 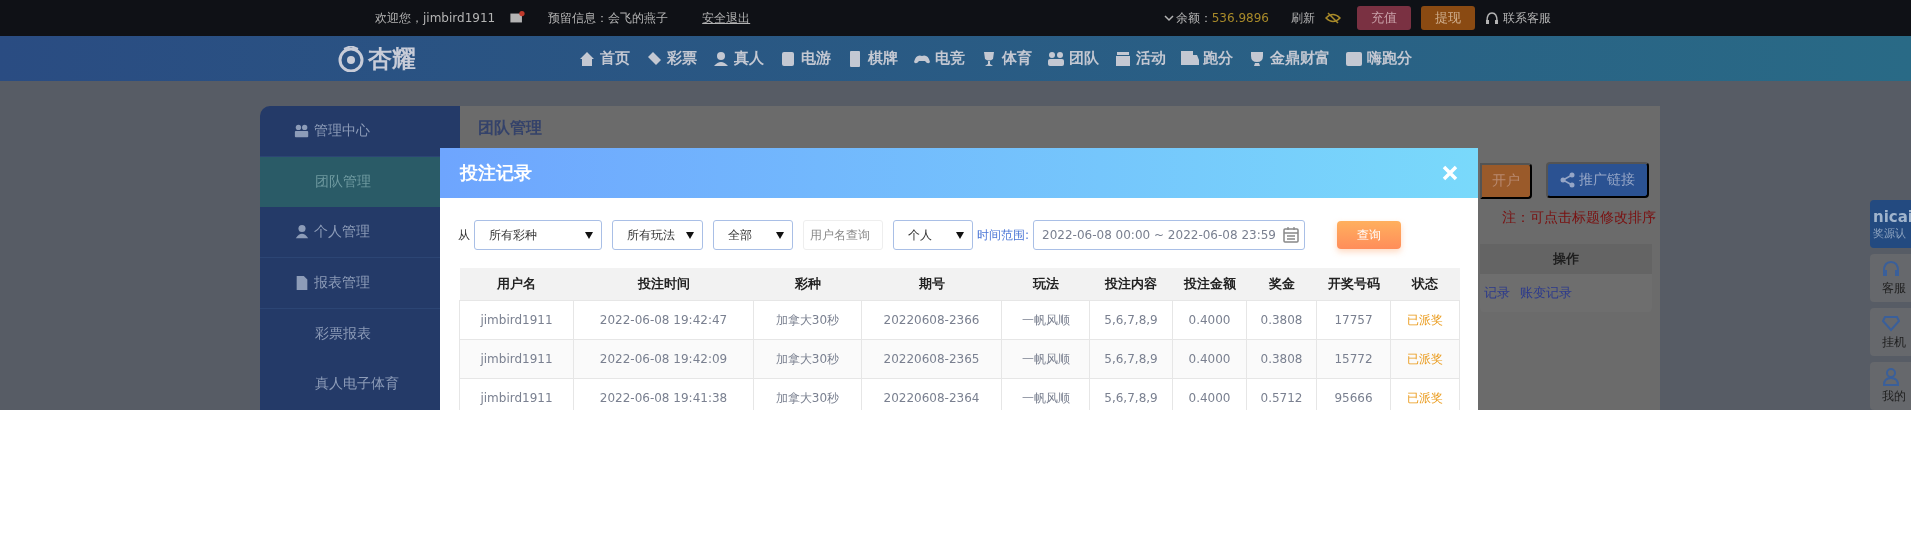 I want to click on logo-text: 杏耀, so click(x=392, y=58).